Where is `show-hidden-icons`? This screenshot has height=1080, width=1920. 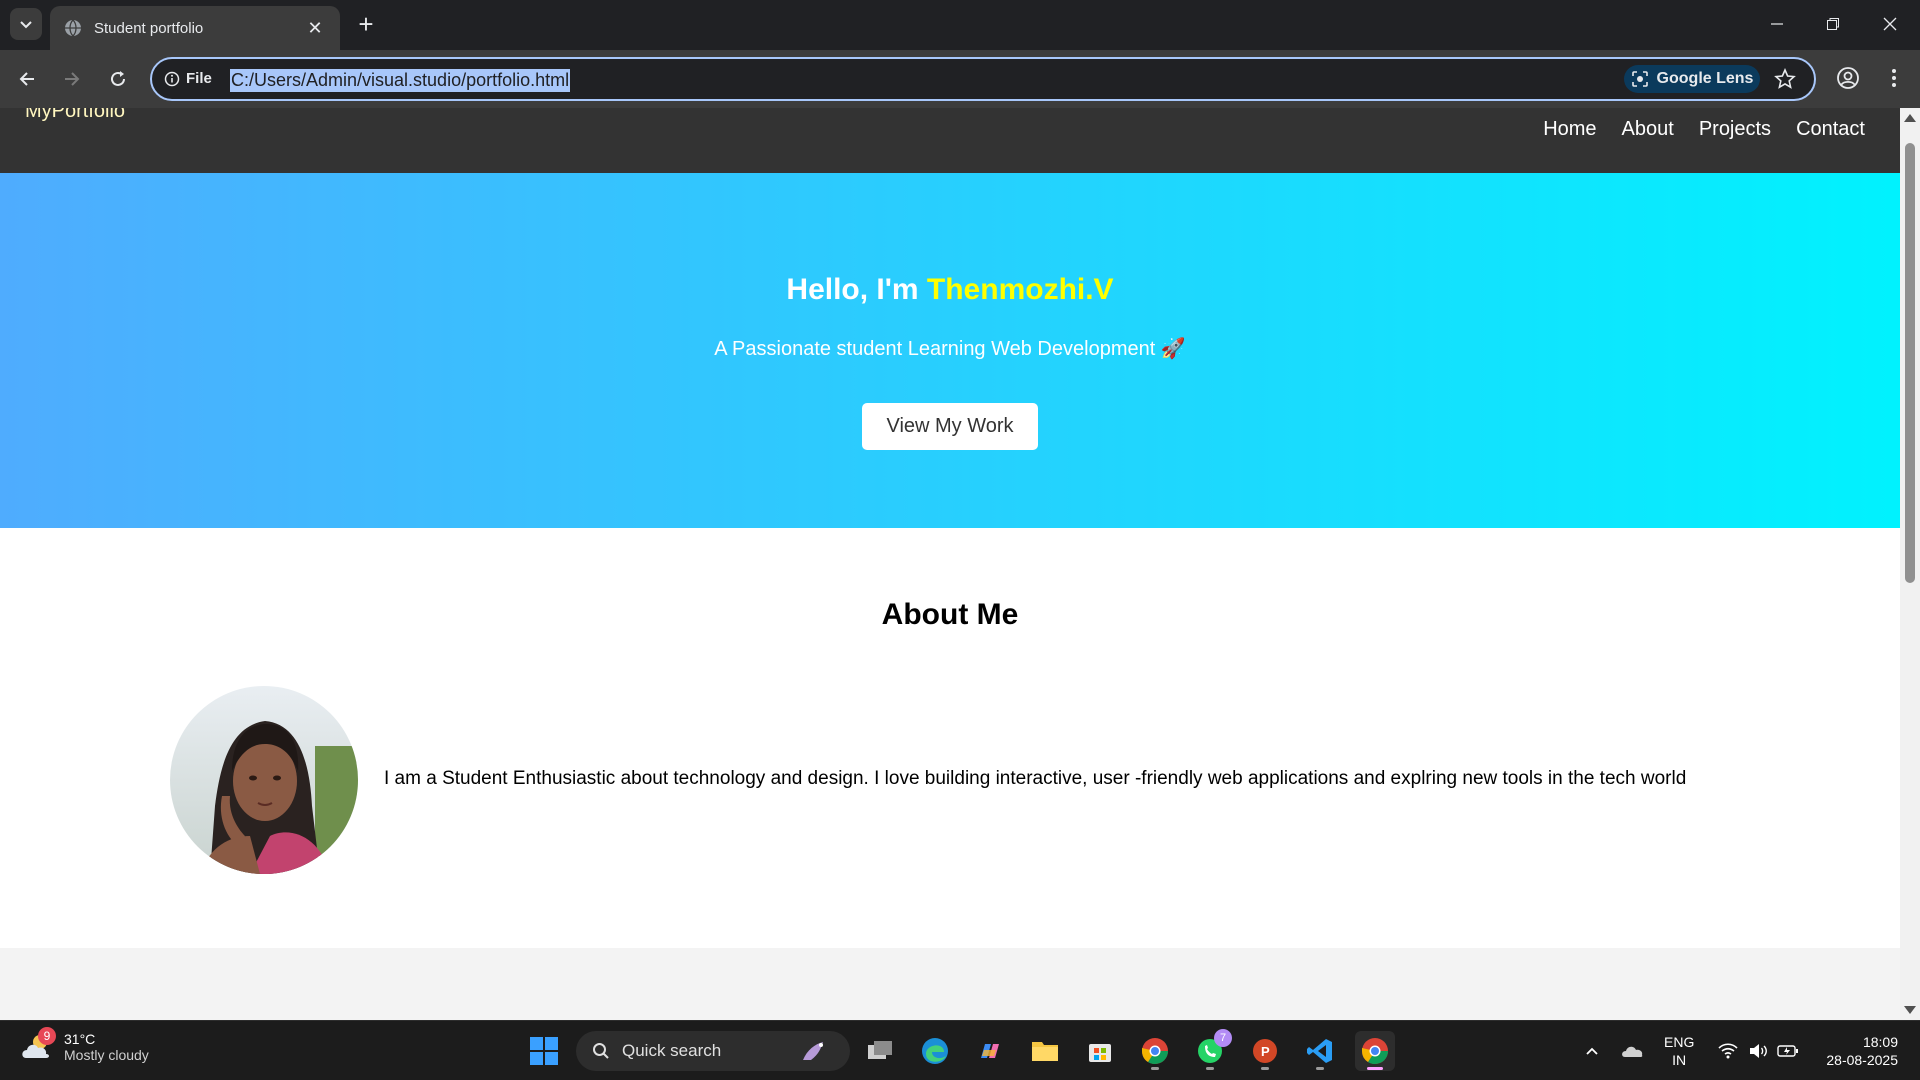
show-hidden-icons is located at coordinates (1592, 1051).